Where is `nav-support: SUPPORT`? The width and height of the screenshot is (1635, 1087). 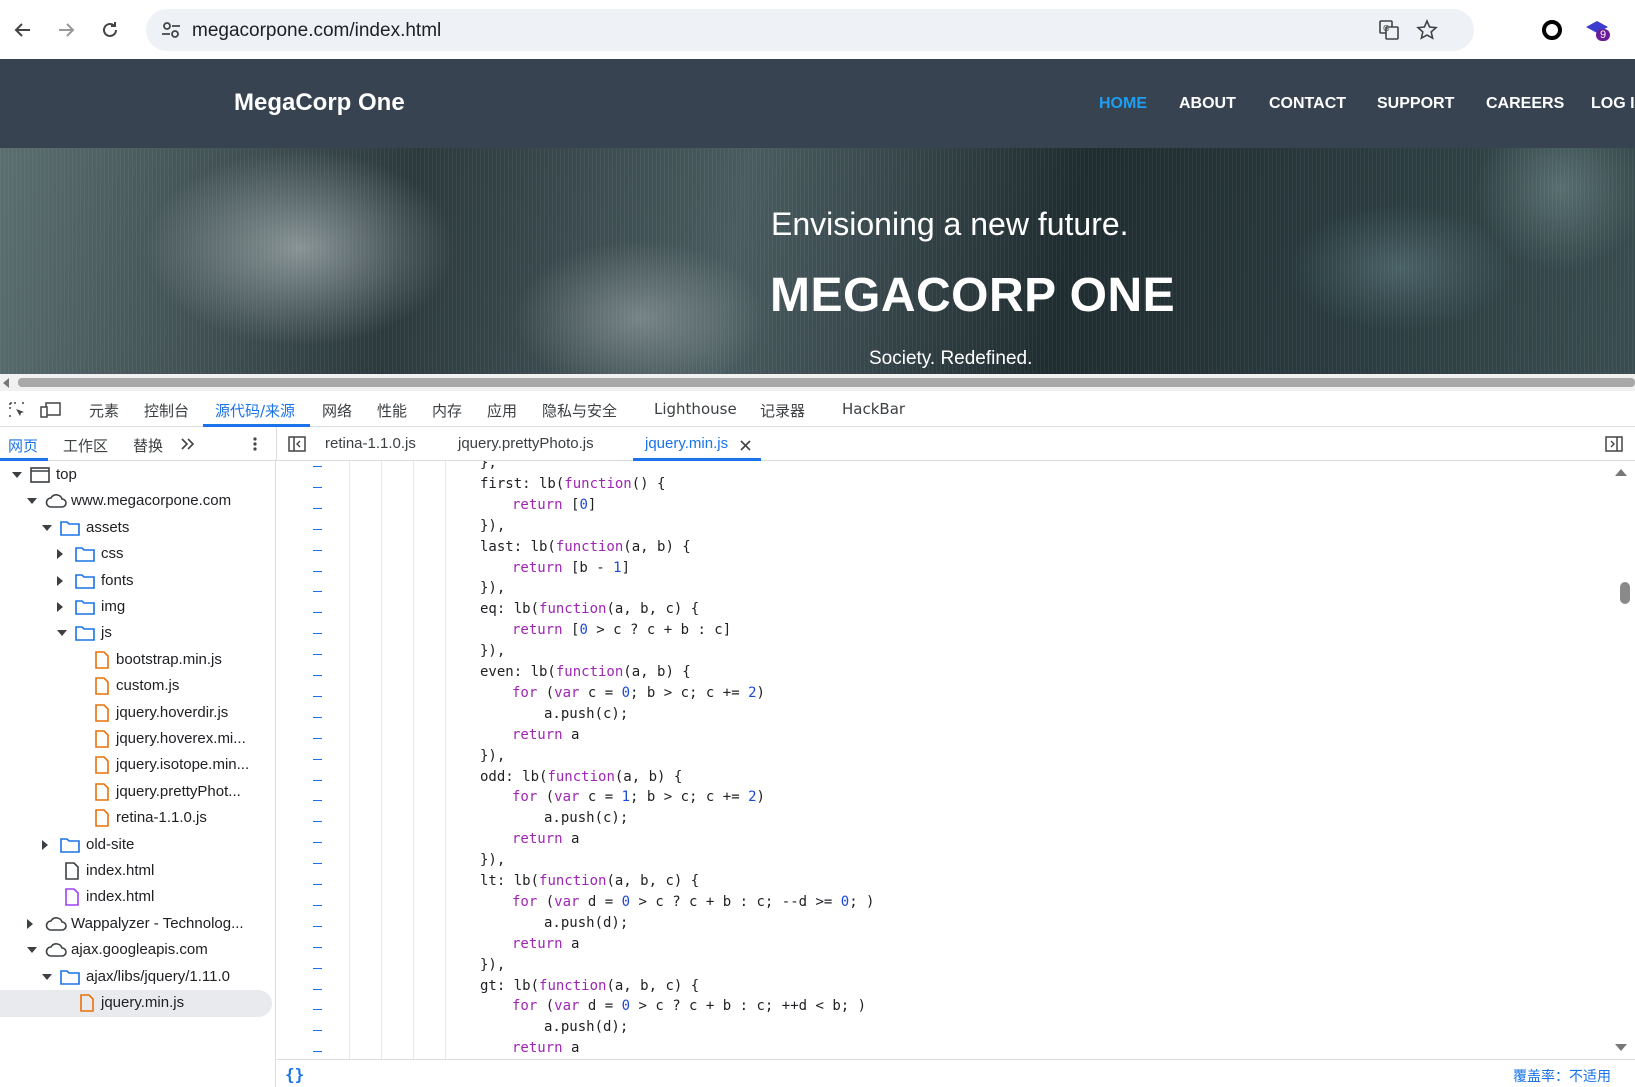
nav-support: SUPPORT is located at coordinates (1415, 104).